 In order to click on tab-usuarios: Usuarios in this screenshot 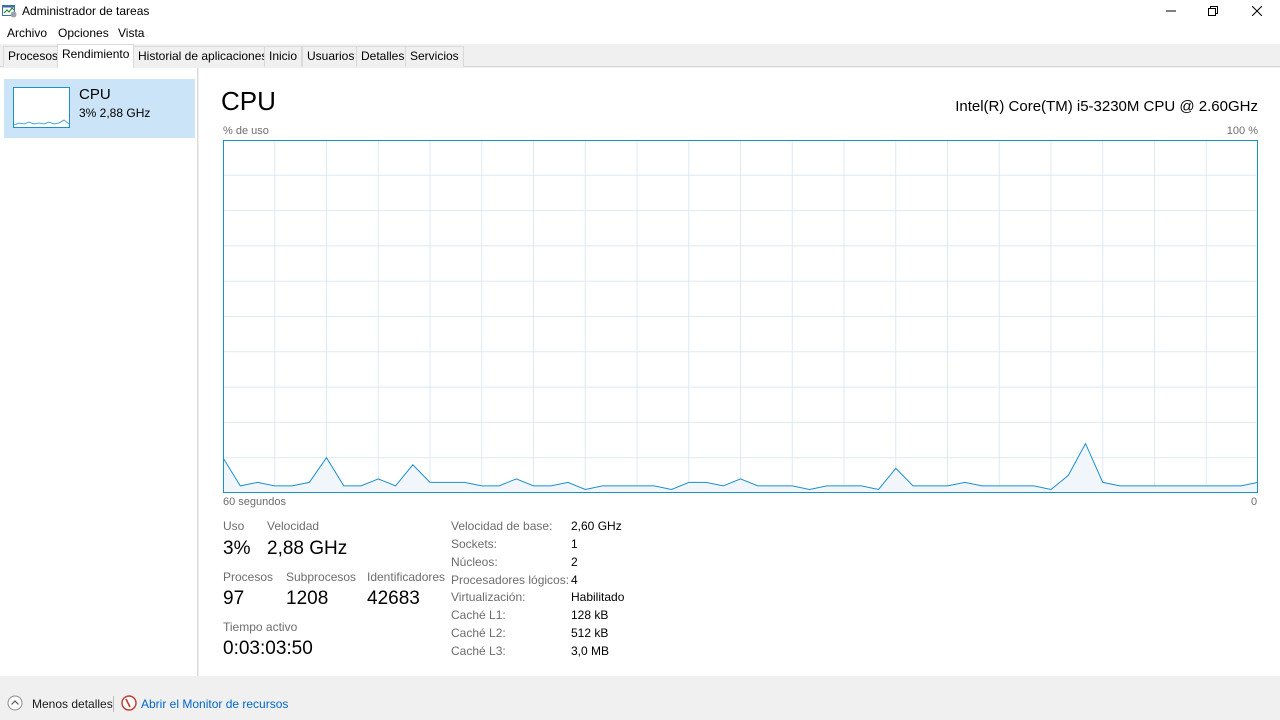, I will do `click(331, 56)`.